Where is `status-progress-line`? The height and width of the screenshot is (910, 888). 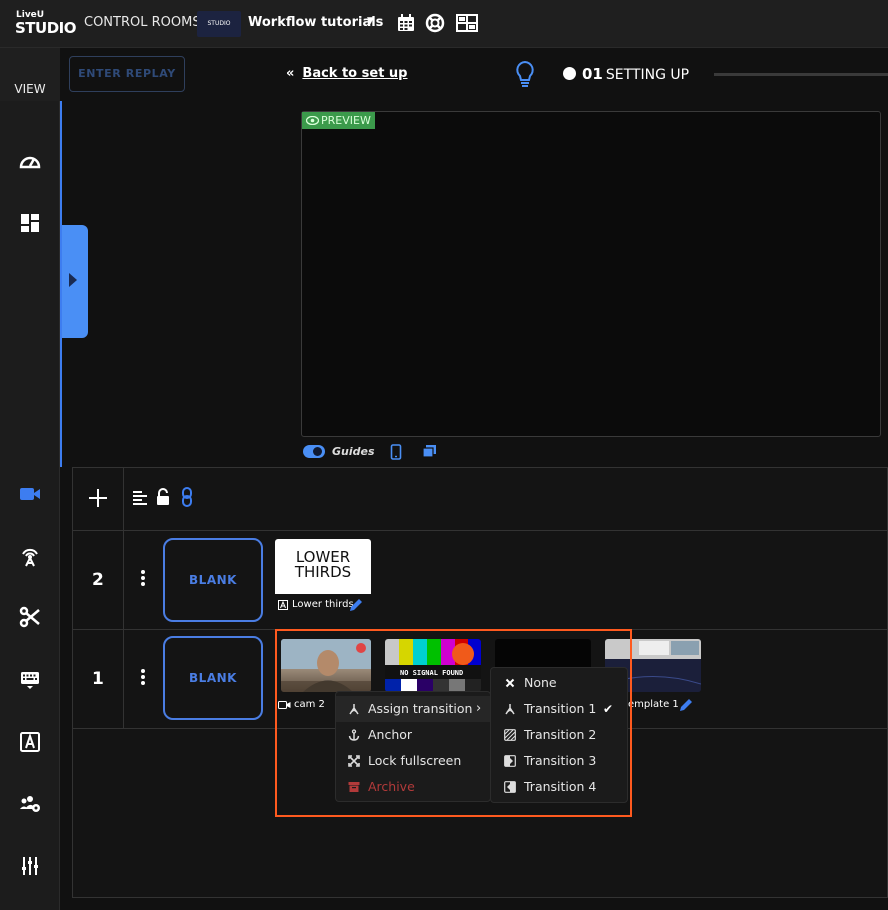 status-progress-line is located at coordinates (801, 74).